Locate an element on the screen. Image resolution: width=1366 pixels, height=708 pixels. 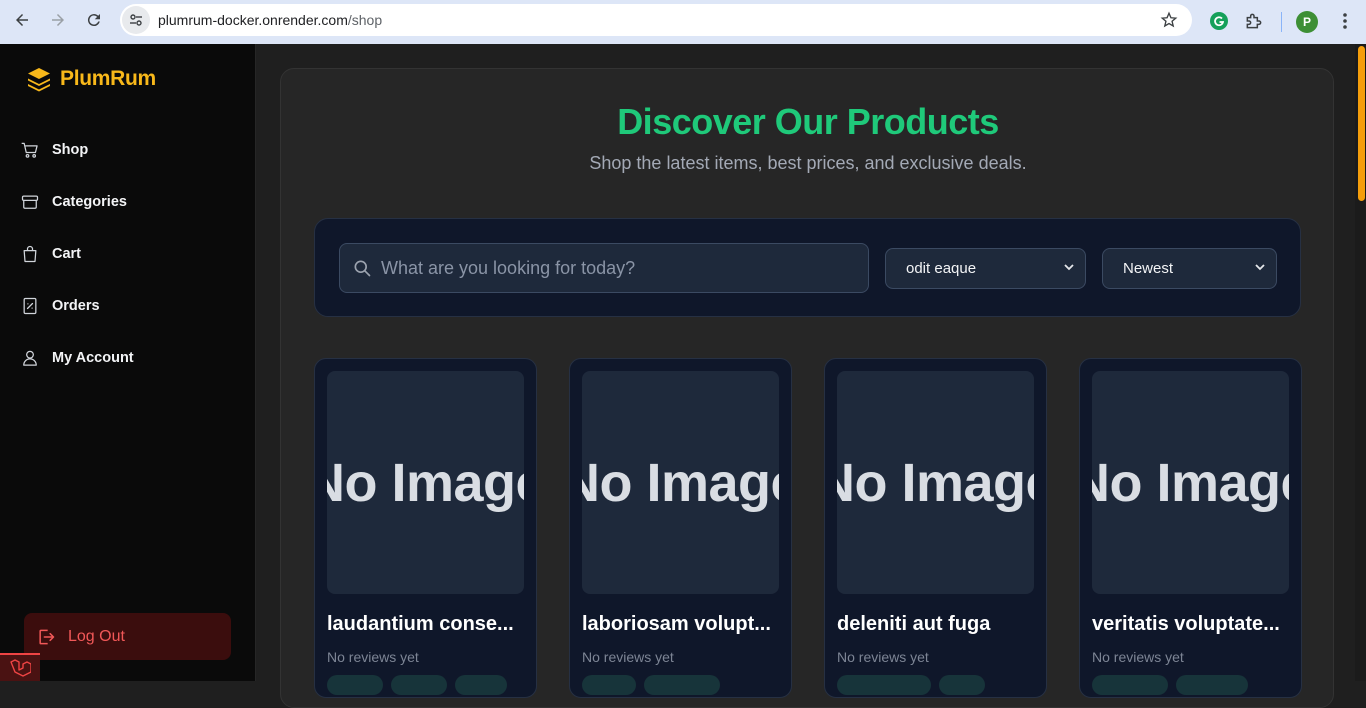
user-icon is located at coordinates (30, 358).